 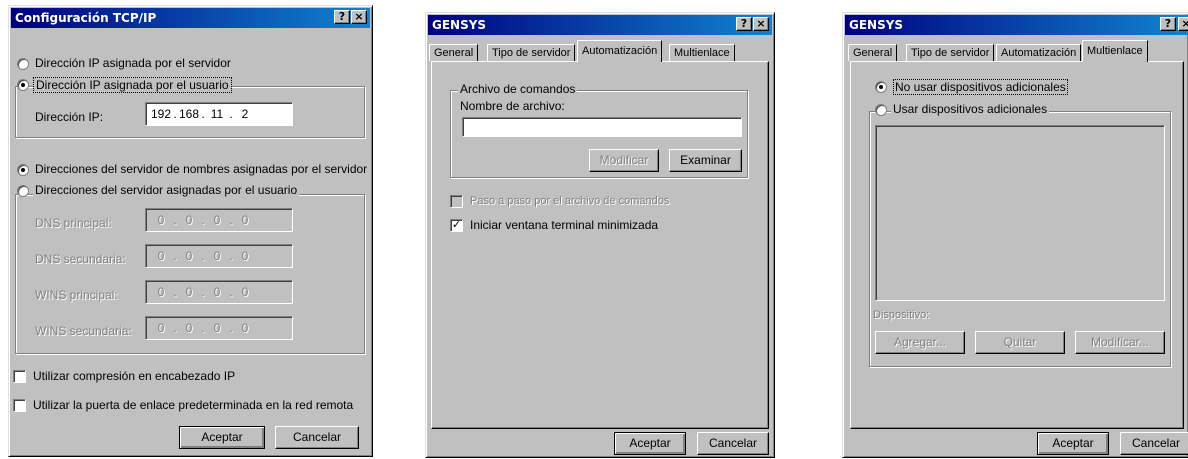 What do you see at coordinates (1020, 213) in the screenshot?
I see `devices-list` at bounding box center [1020, 213].